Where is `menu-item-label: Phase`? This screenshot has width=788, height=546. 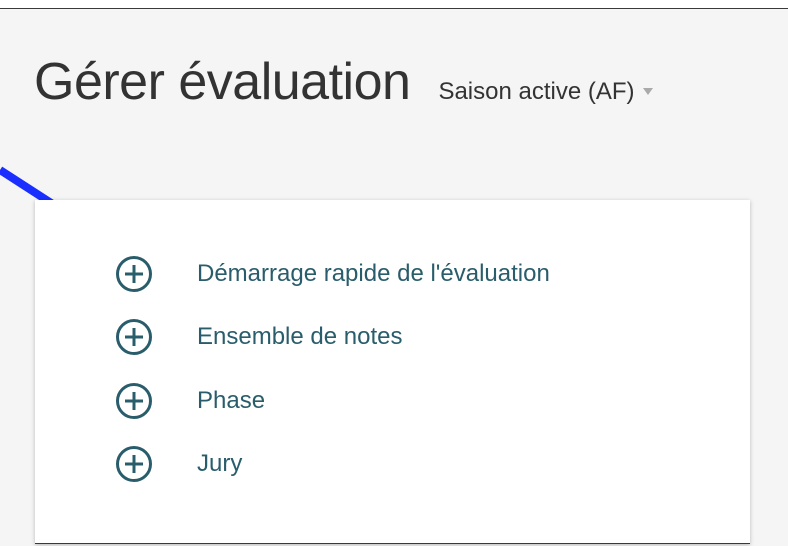 menu-item-label: Phase is located at coordinates (231, 401).